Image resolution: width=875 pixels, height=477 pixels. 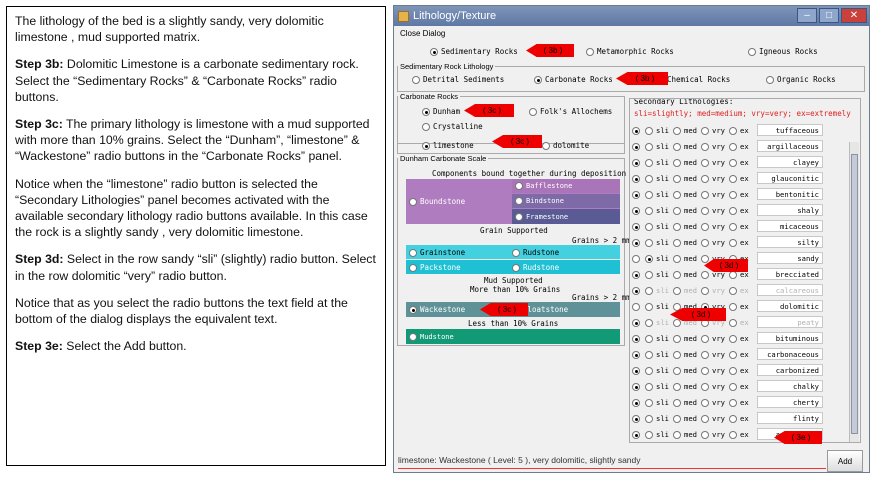 I want to click on radio-crystalline: Crystalline, so click(x=452, y=126).